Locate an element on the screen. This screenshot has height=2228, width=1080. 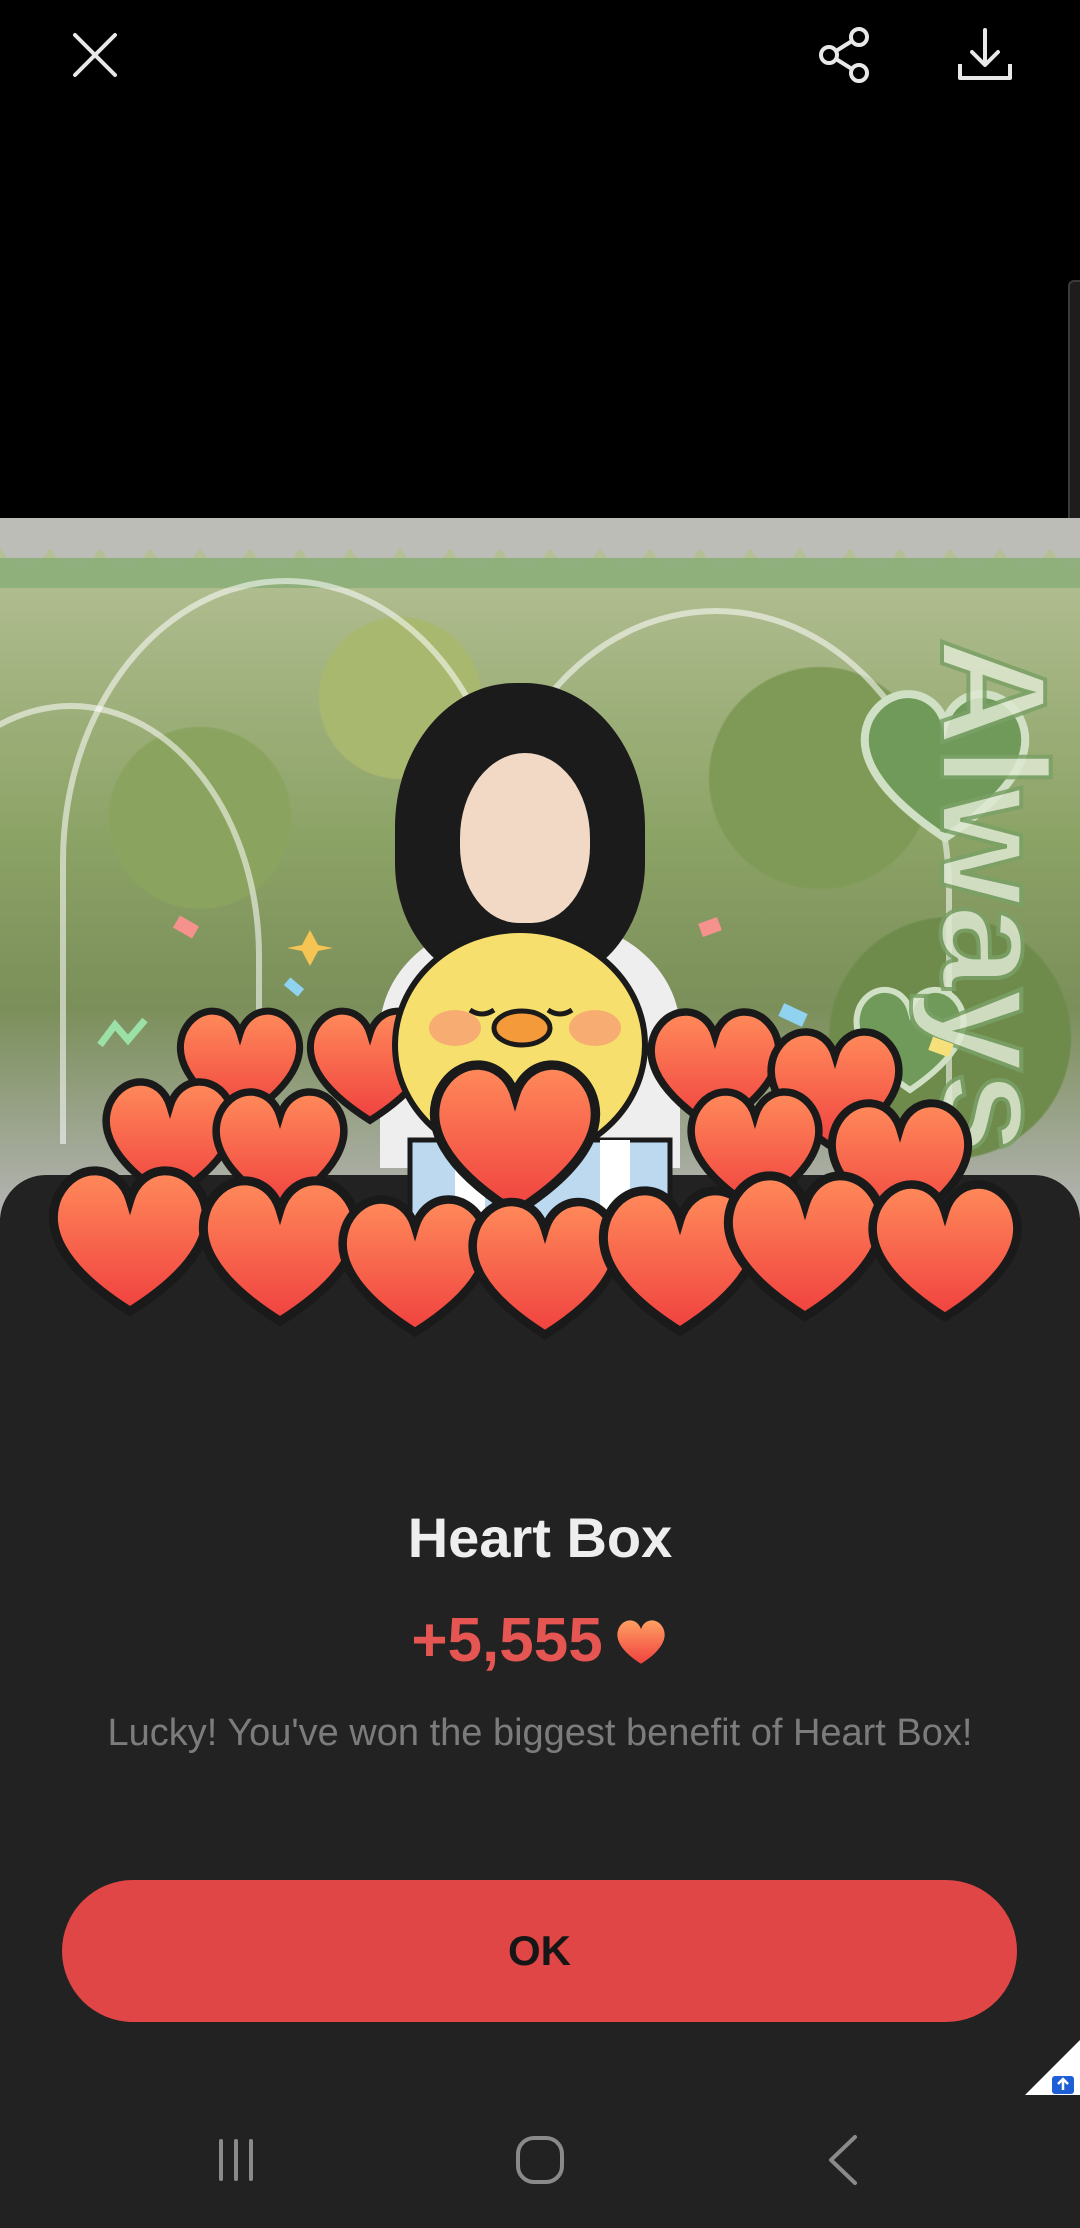
download-button is located at coordinates (985, 55).